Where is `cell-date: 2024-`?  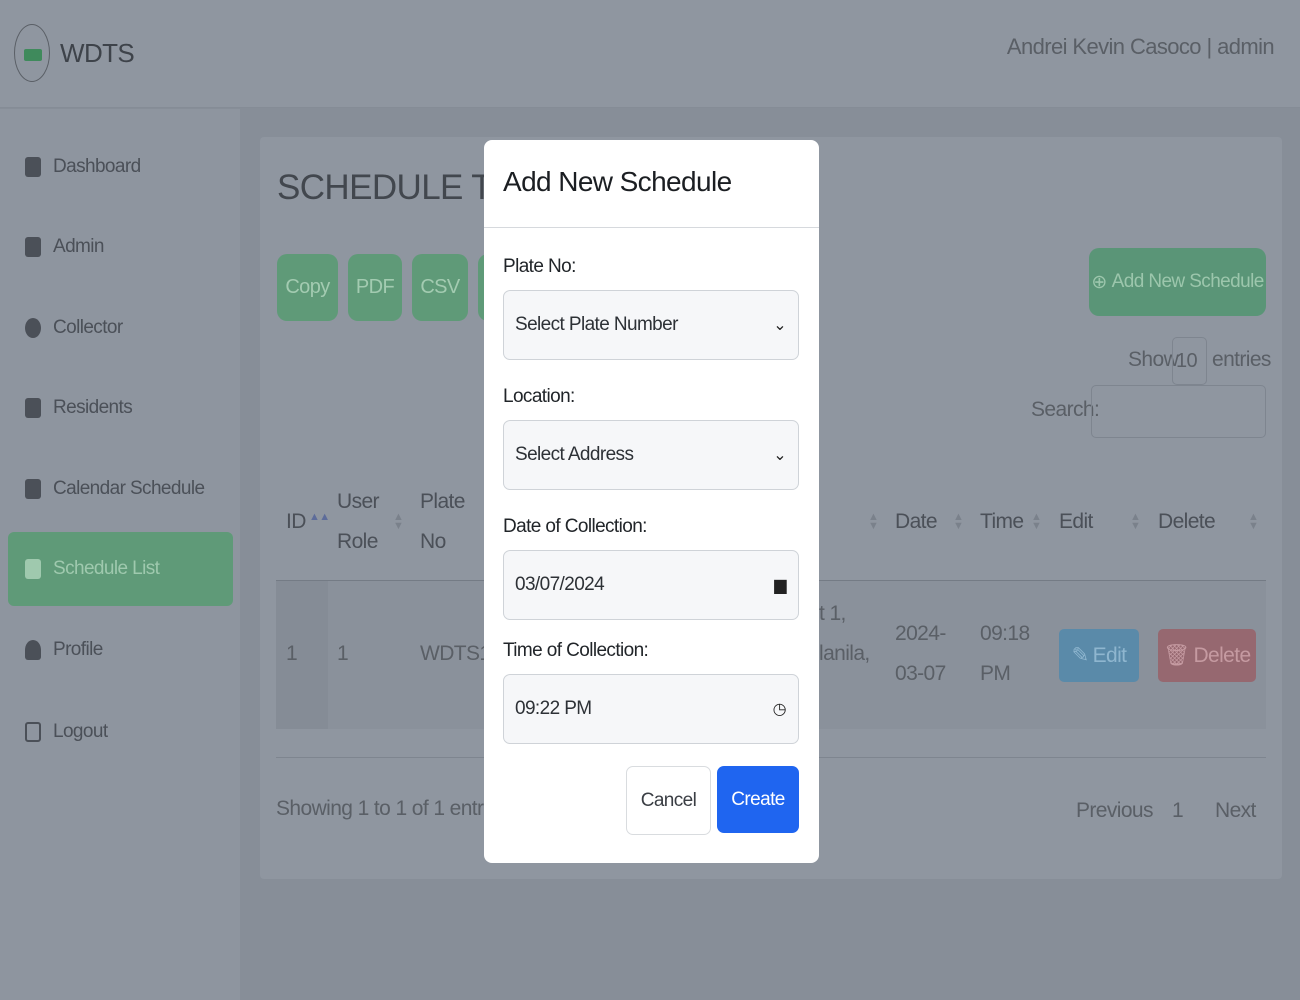 cell-date: 2024- is located at coordinates (920, 633).